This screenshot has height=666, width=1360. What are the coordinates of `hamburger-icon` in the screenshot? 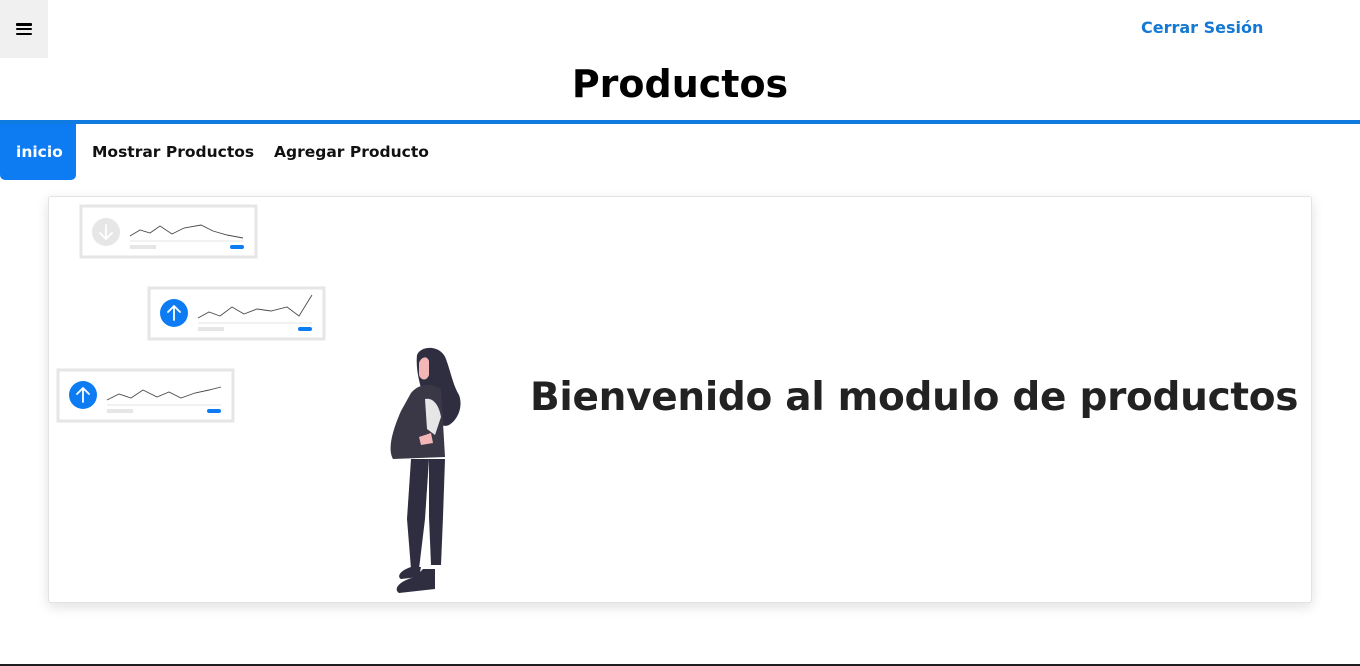 It's located at (24, 29).